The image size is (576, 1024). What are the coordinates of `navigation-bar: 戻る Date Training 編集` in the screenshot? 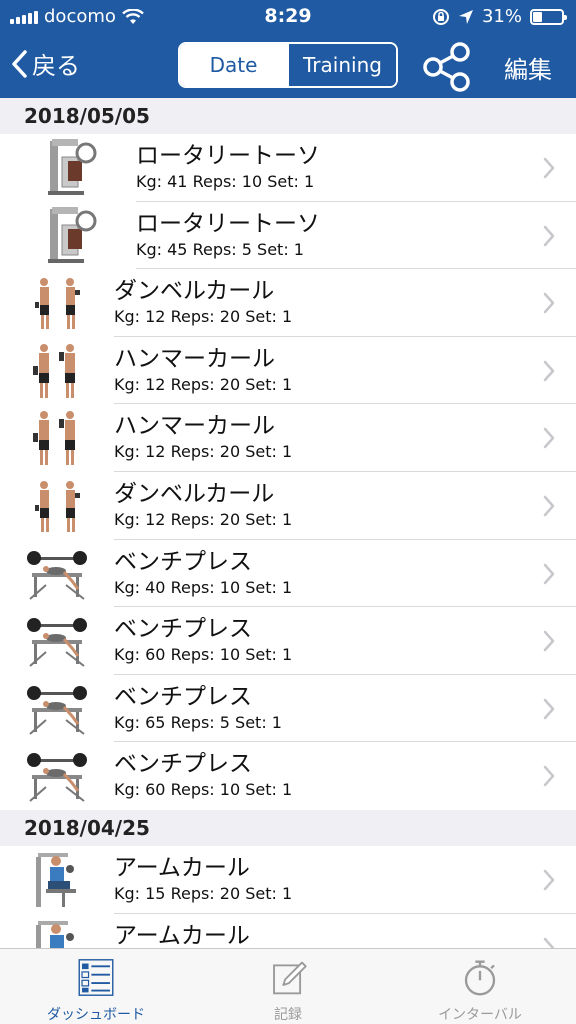 It's located at (288, 66).